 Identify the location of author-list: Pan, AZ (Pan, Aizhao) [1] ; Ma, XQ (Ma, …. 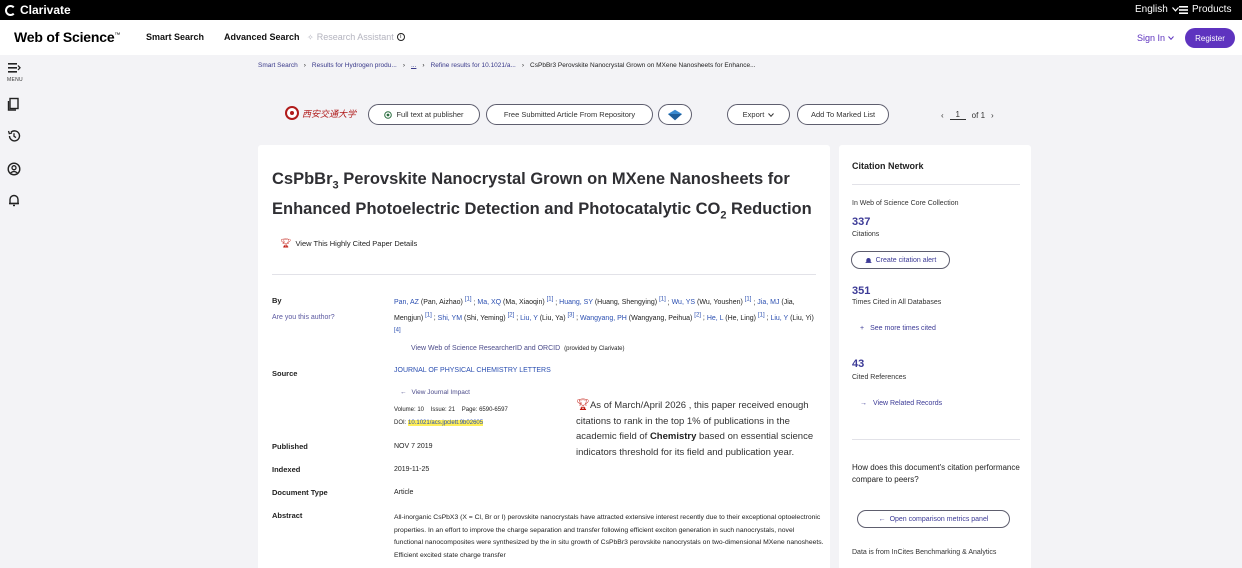
(604, 317).